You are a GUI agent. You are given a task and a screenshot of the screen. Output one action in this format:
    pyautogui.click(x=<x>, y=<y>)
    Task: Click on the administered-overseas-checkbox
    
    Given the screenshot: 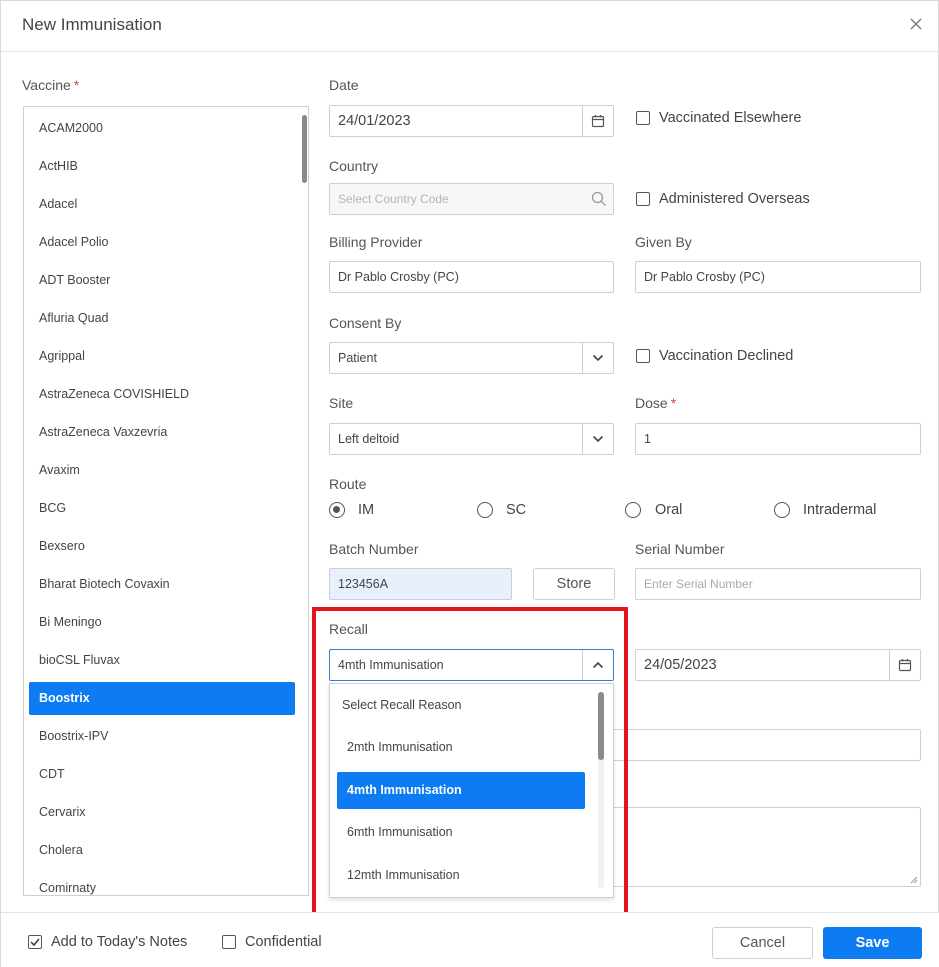 What is the action you would take?
    pyautogui.click(x=643, y=199)
    